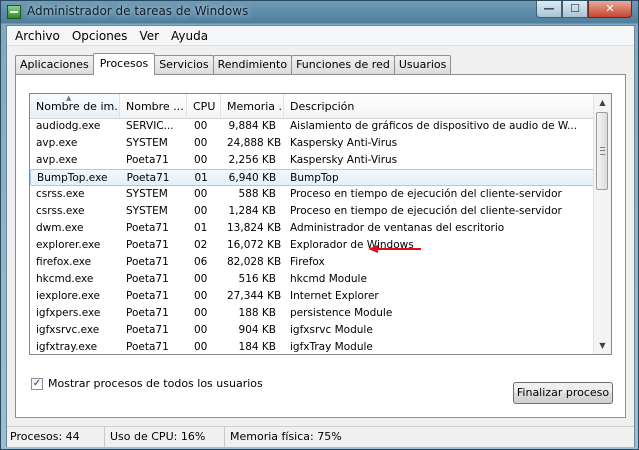 The height and width of the screenshot is (450, 639). I want to click on tab-aplicaciones: Aplicaciones, so click(54, 64).